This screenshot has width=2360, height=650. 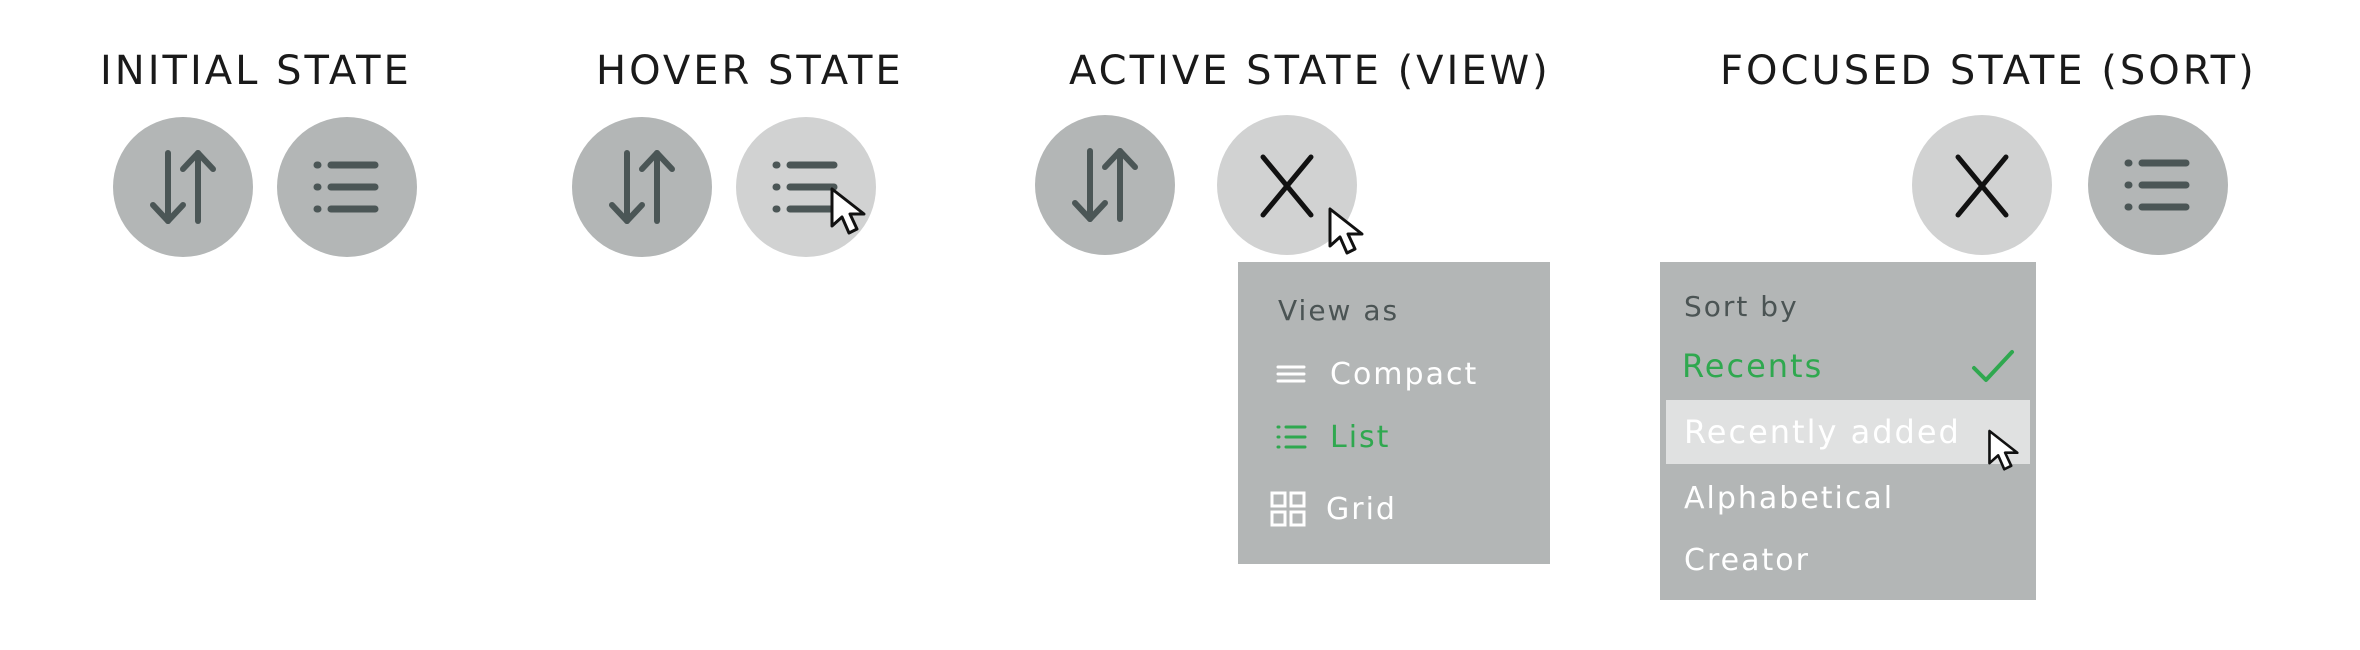 I want to click on compact-lines-icon, so click(x=1291, y=374).